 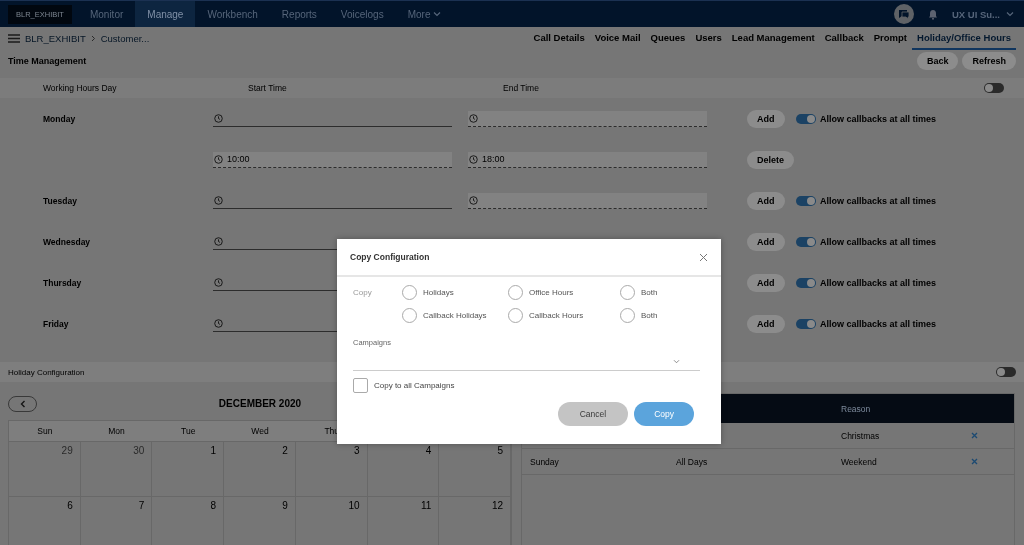 I want to click on radio-option: Callback Holidays, so click(x=455, y=315).